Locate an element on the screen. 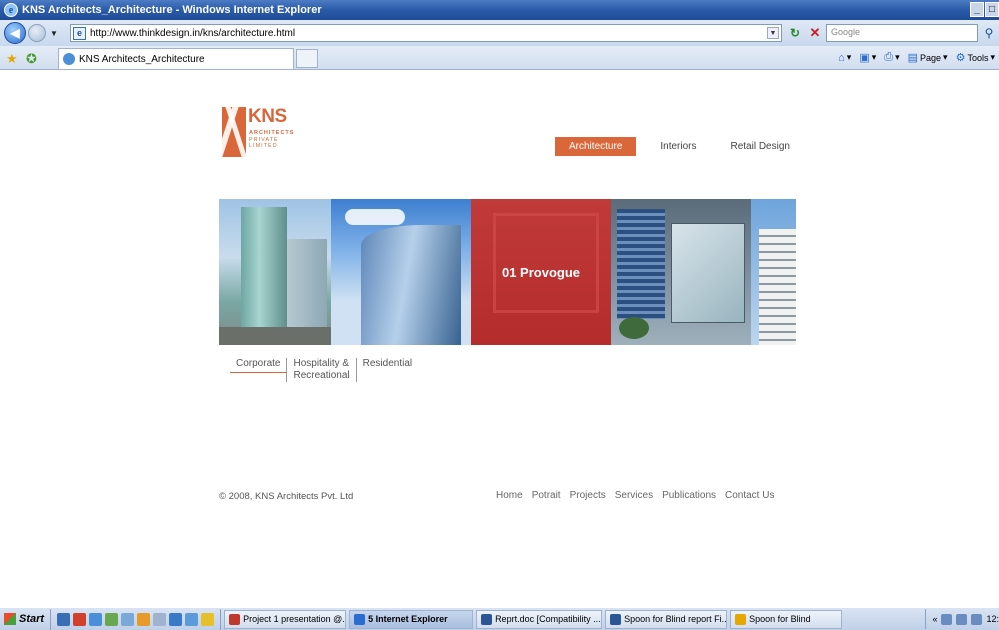  subnav-corporate: Corporate is located at coordinates (258, 365).